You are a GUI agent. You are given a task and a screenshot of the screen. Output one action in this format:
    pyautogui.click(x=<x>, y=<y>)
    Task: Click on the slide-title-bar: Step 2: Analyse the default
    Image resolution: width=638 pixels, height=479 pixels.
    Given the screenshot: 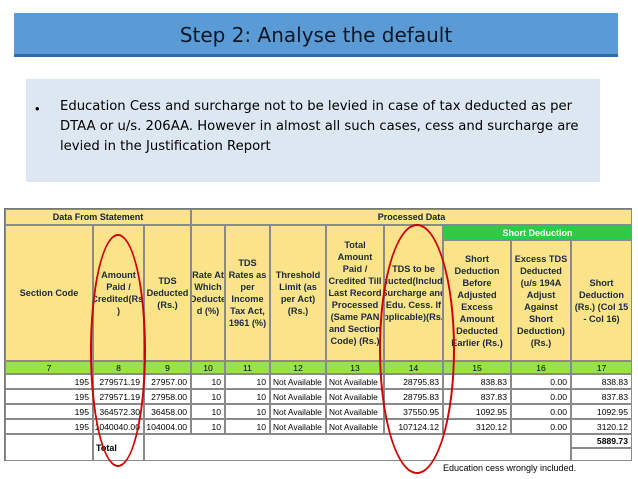 What is the action you would take?
    pyautogui.click(x=316, y=35)
    